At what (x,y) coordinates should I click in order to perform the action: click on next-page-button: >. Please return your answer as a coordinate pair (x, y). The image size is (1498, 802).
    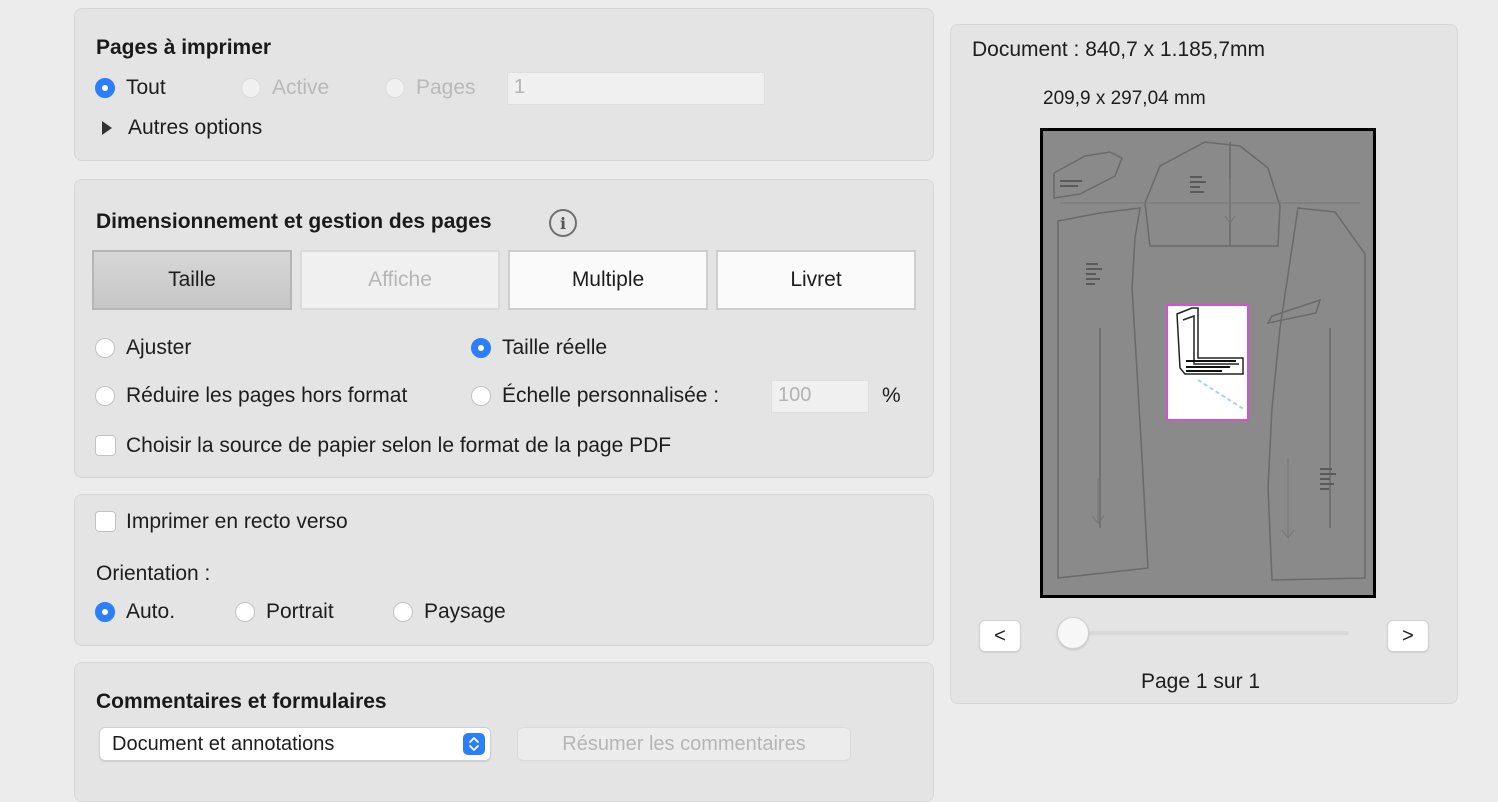
    Looking at the image, I should click on (1408, 636).